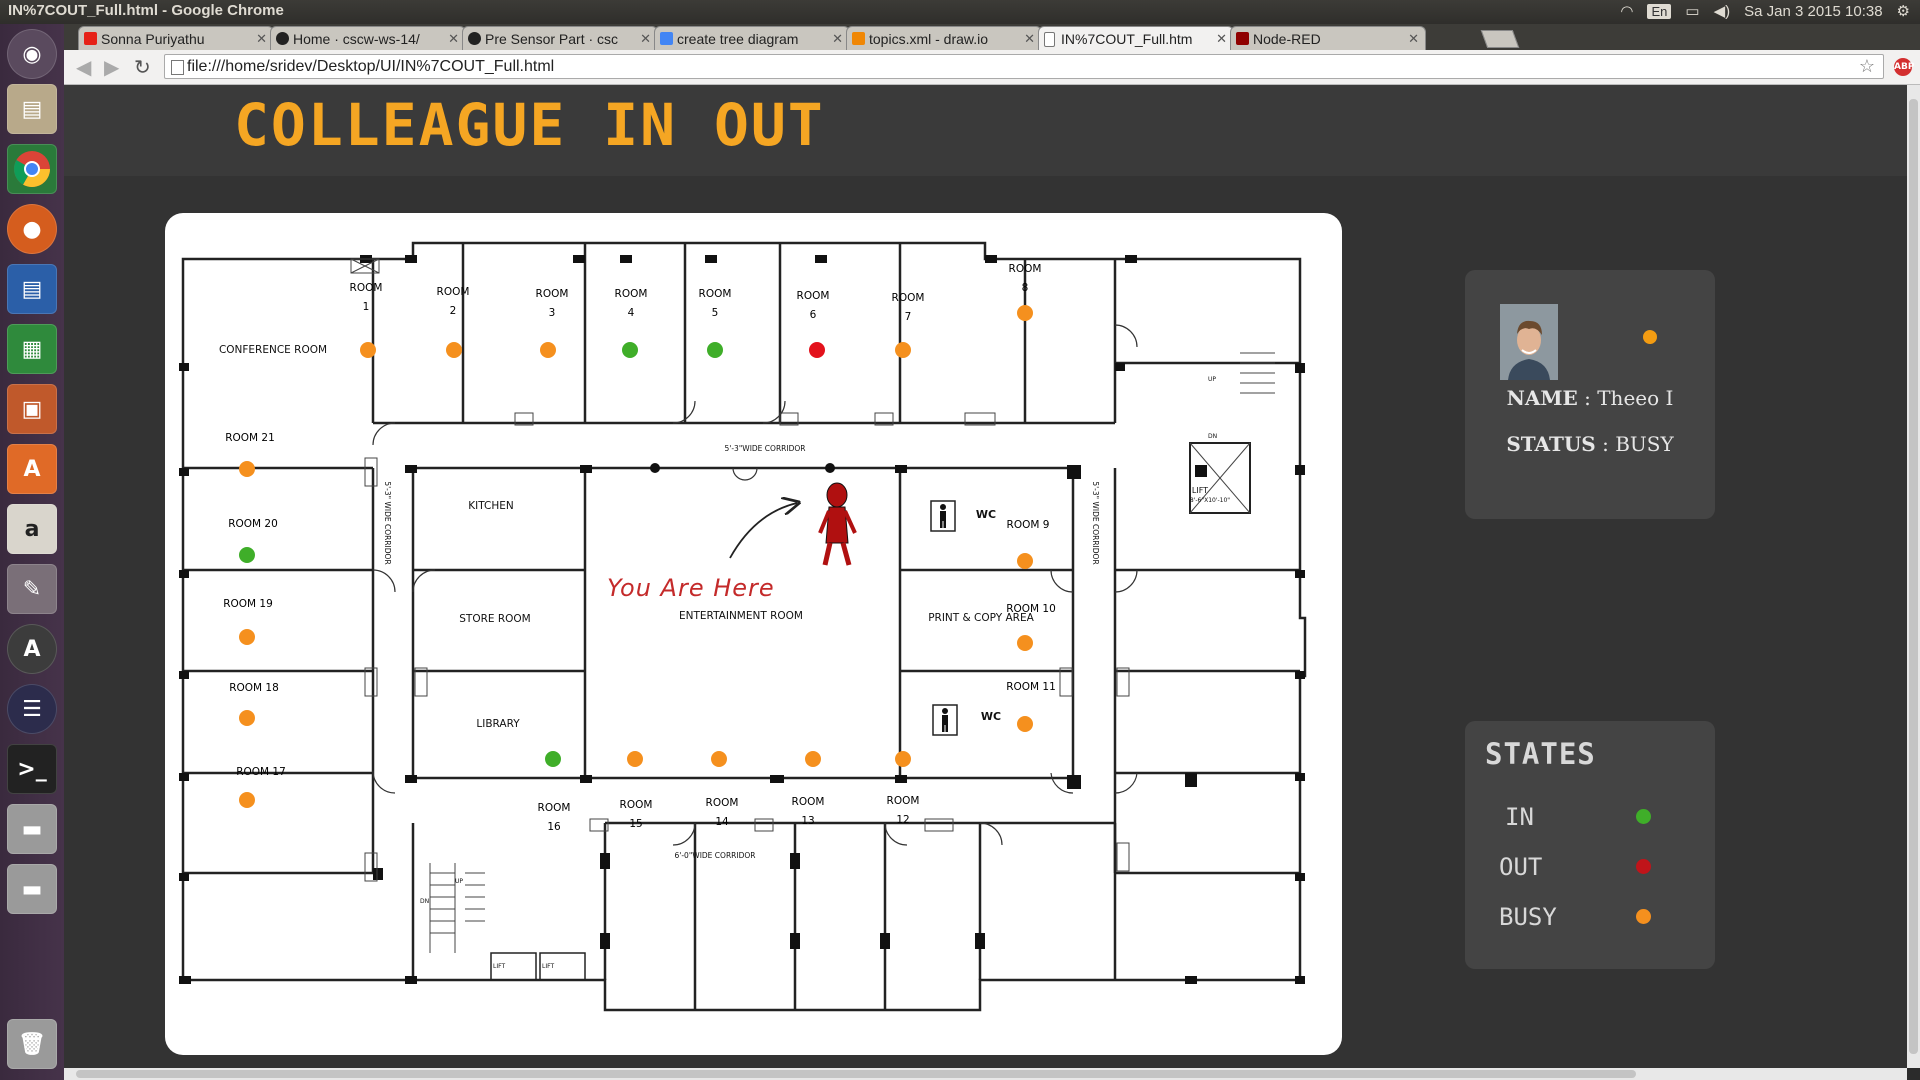  What do you see at coordinates (1643, 866) in the screenshot?
I see `state-dot-out` at bounding box center [1643, 866].